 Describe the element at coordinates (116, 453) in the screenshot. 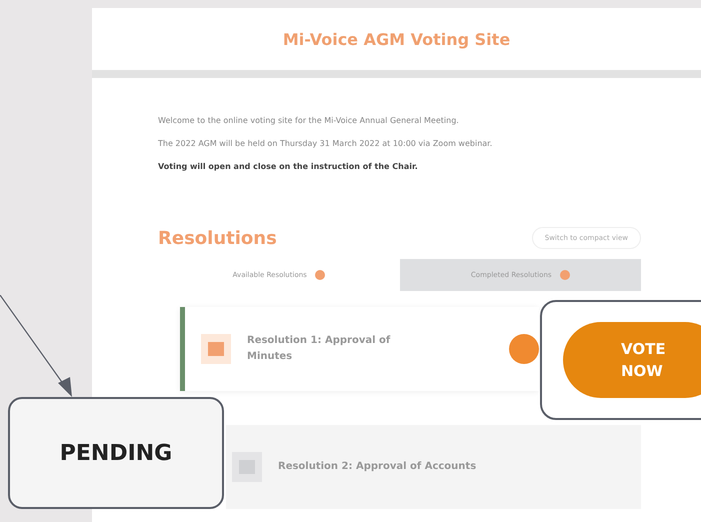

I see `status-callout: PENDING` at that location.